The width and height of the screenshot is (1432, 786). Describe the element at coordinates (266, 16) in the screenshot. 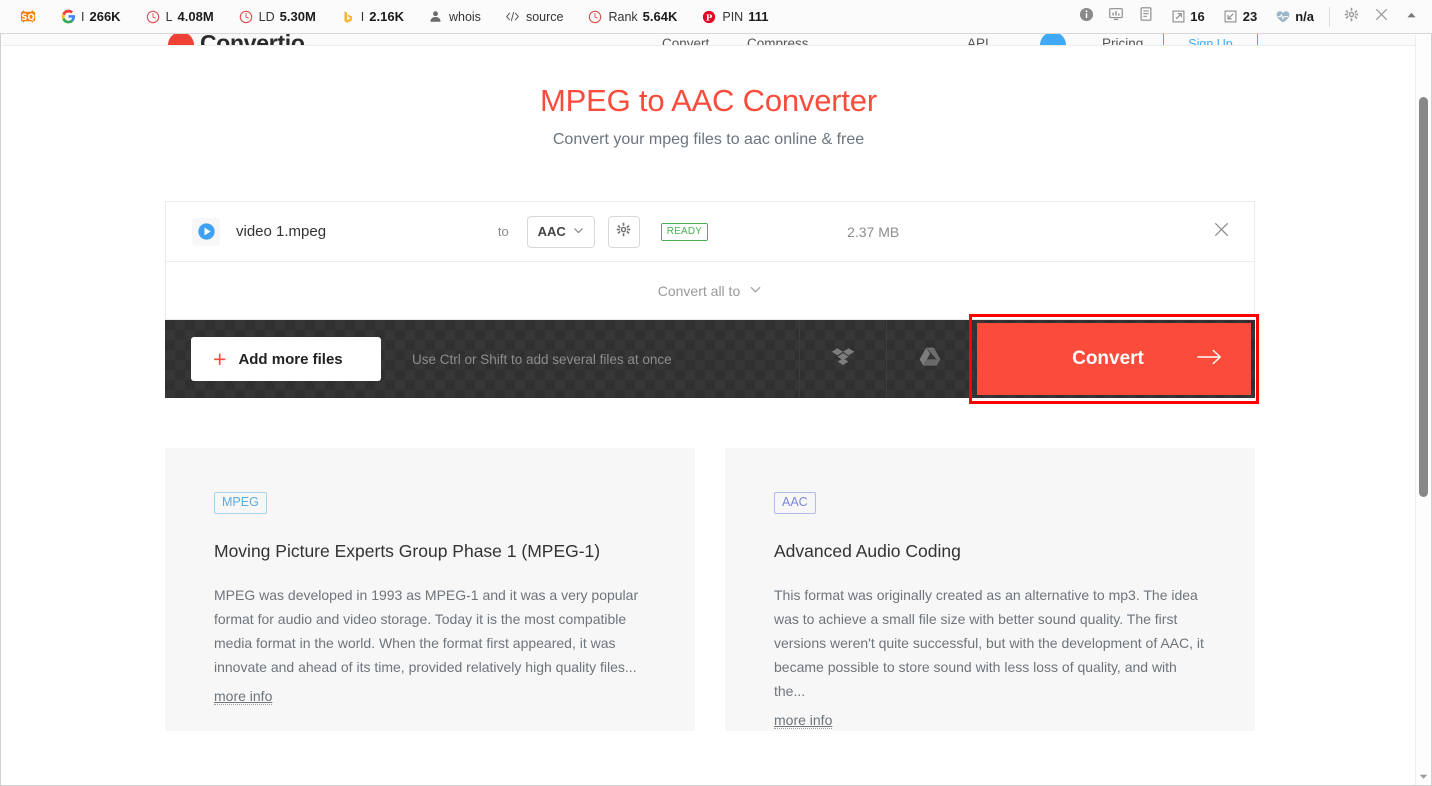

I see `toolbar-item-label: LD` at that location.